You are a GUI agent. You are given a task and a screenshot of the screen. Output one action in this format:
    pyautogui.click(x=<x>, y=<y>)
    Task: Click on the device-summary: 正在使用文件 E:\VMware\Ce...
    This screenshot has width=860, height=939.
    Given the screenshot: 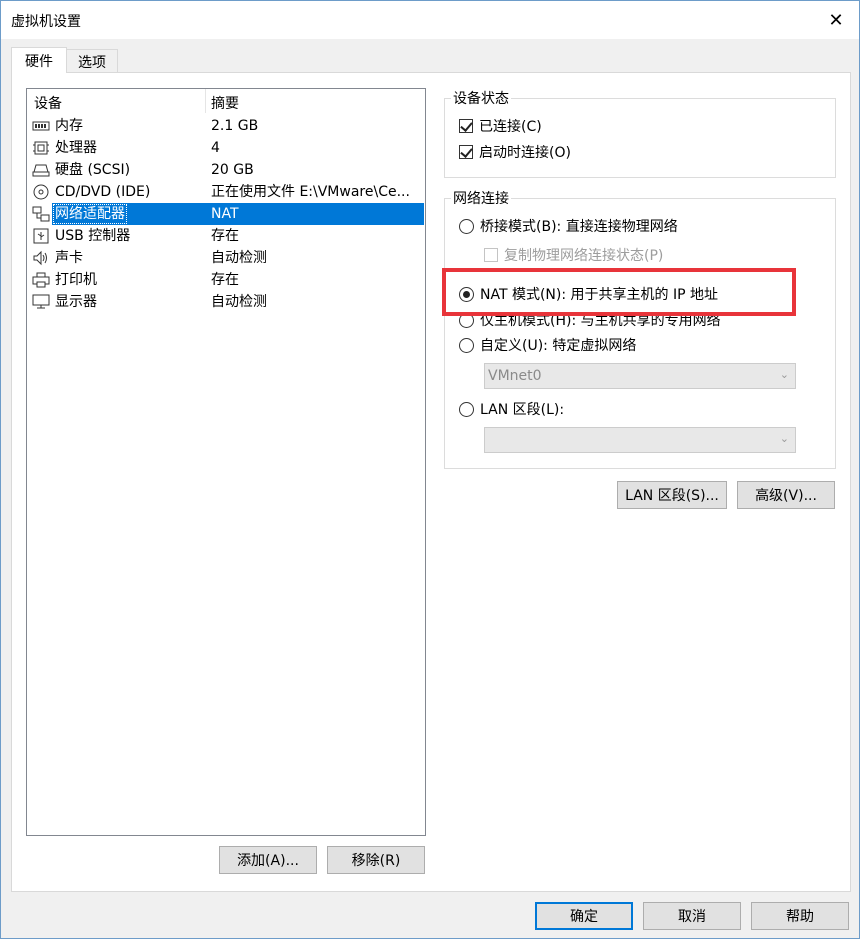 What is the action you would take?
    pyautogui.click(x=310, y=192)
    